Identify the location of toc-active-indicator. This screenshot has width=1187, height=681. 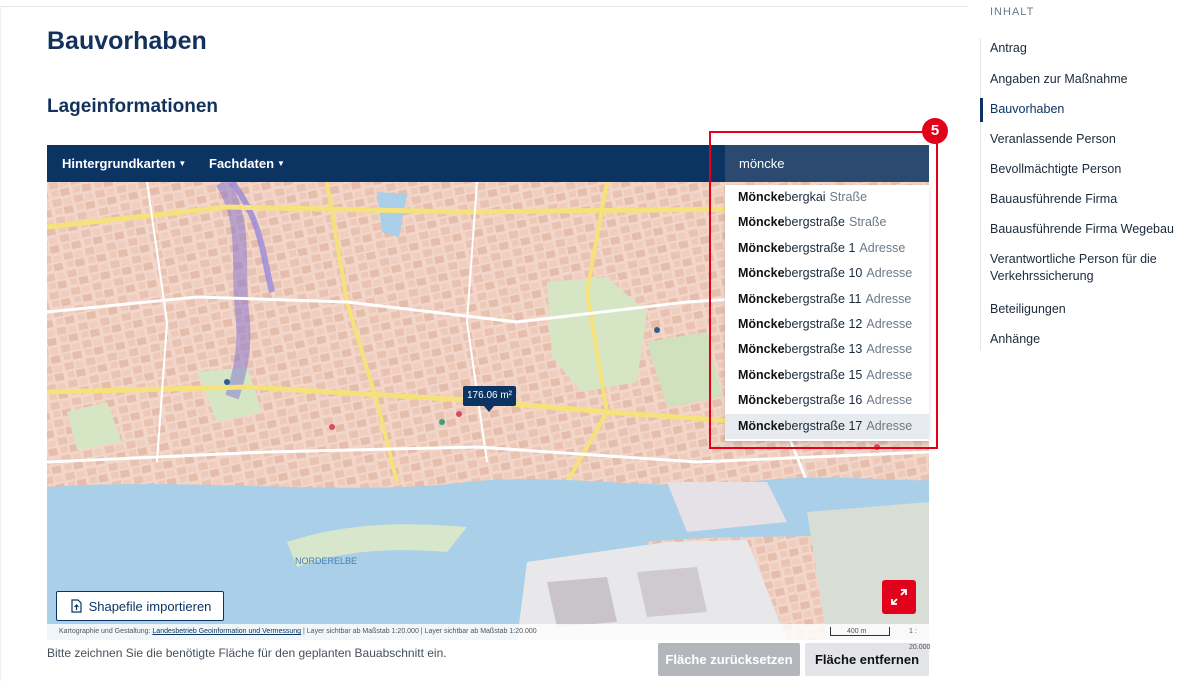
(981, 110).